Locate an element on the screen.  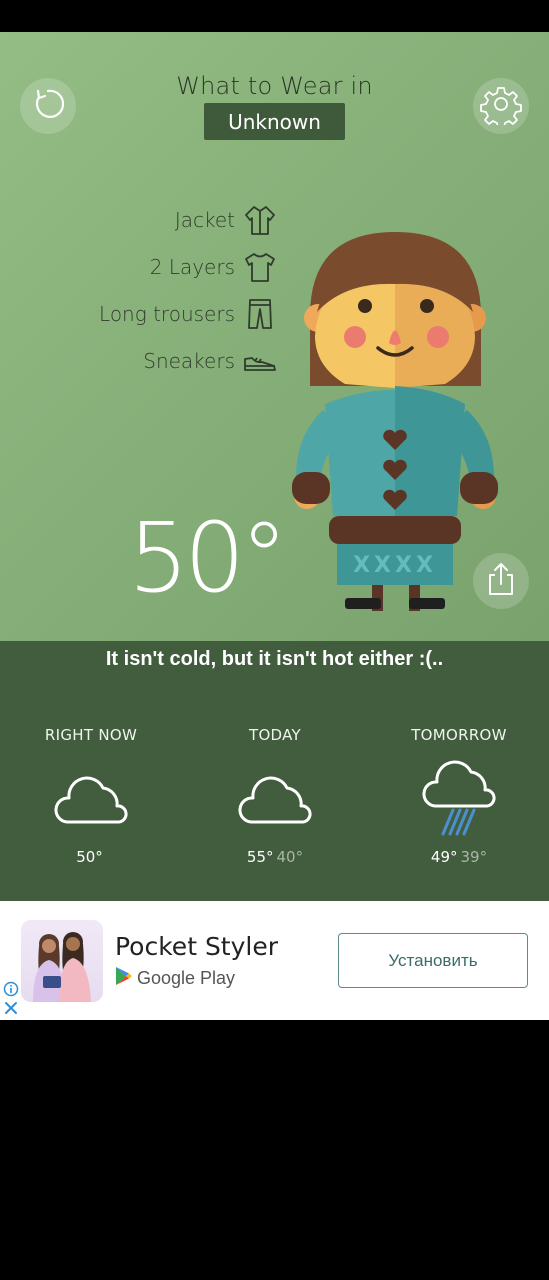
ad-banner: Pocket Styler Google Play Установить is located at coordinates (274, 960).